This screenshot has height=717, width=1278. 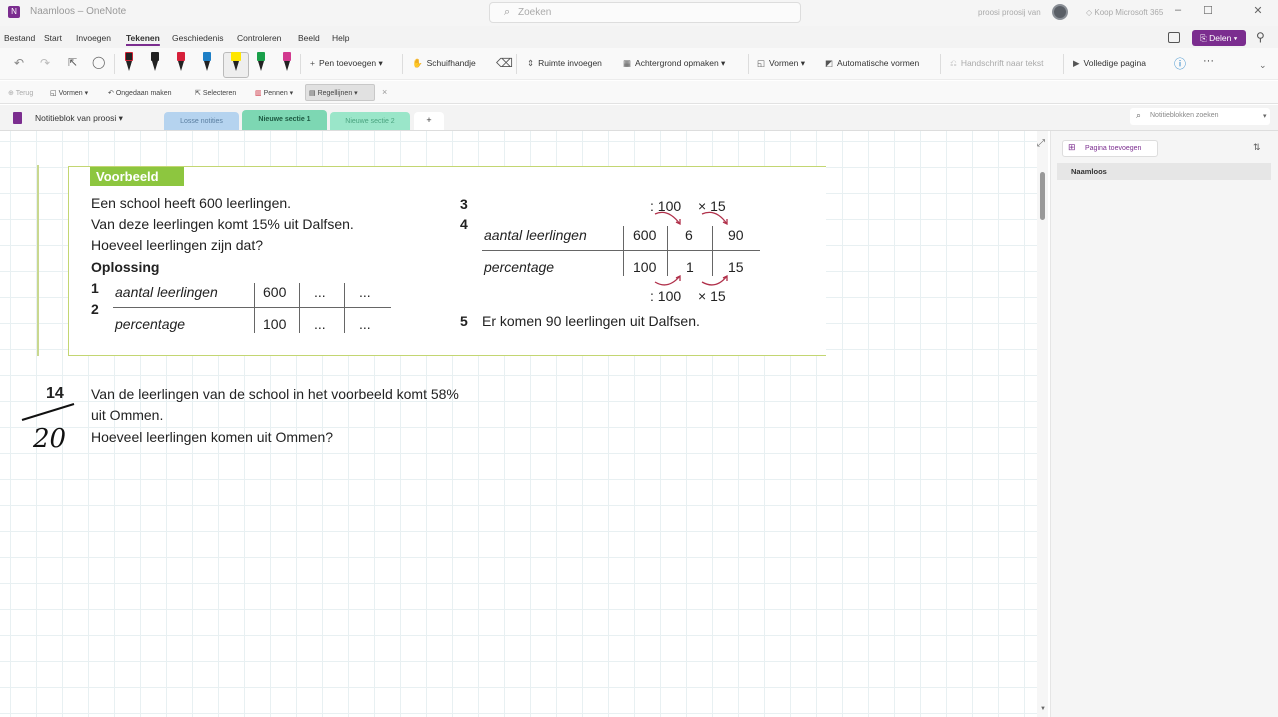 I want to click on menu-tekenen: Tekenen, so click(x=143, y=38).